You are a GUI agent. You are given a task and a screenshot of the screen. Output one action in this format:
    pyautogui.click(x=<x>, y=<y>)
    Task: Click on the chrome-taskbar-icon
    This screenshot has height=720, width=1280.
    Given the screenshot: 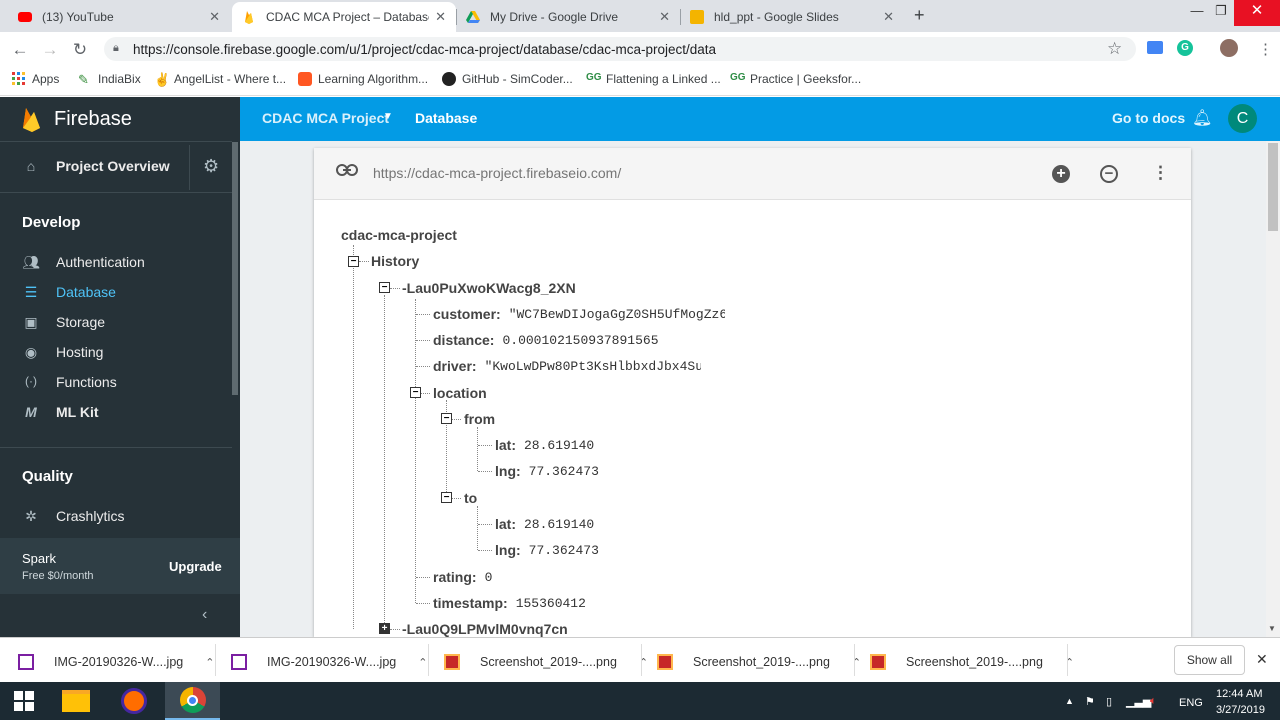 What is the action you would take?
    pyautogui.click(x=192, y=701)
    